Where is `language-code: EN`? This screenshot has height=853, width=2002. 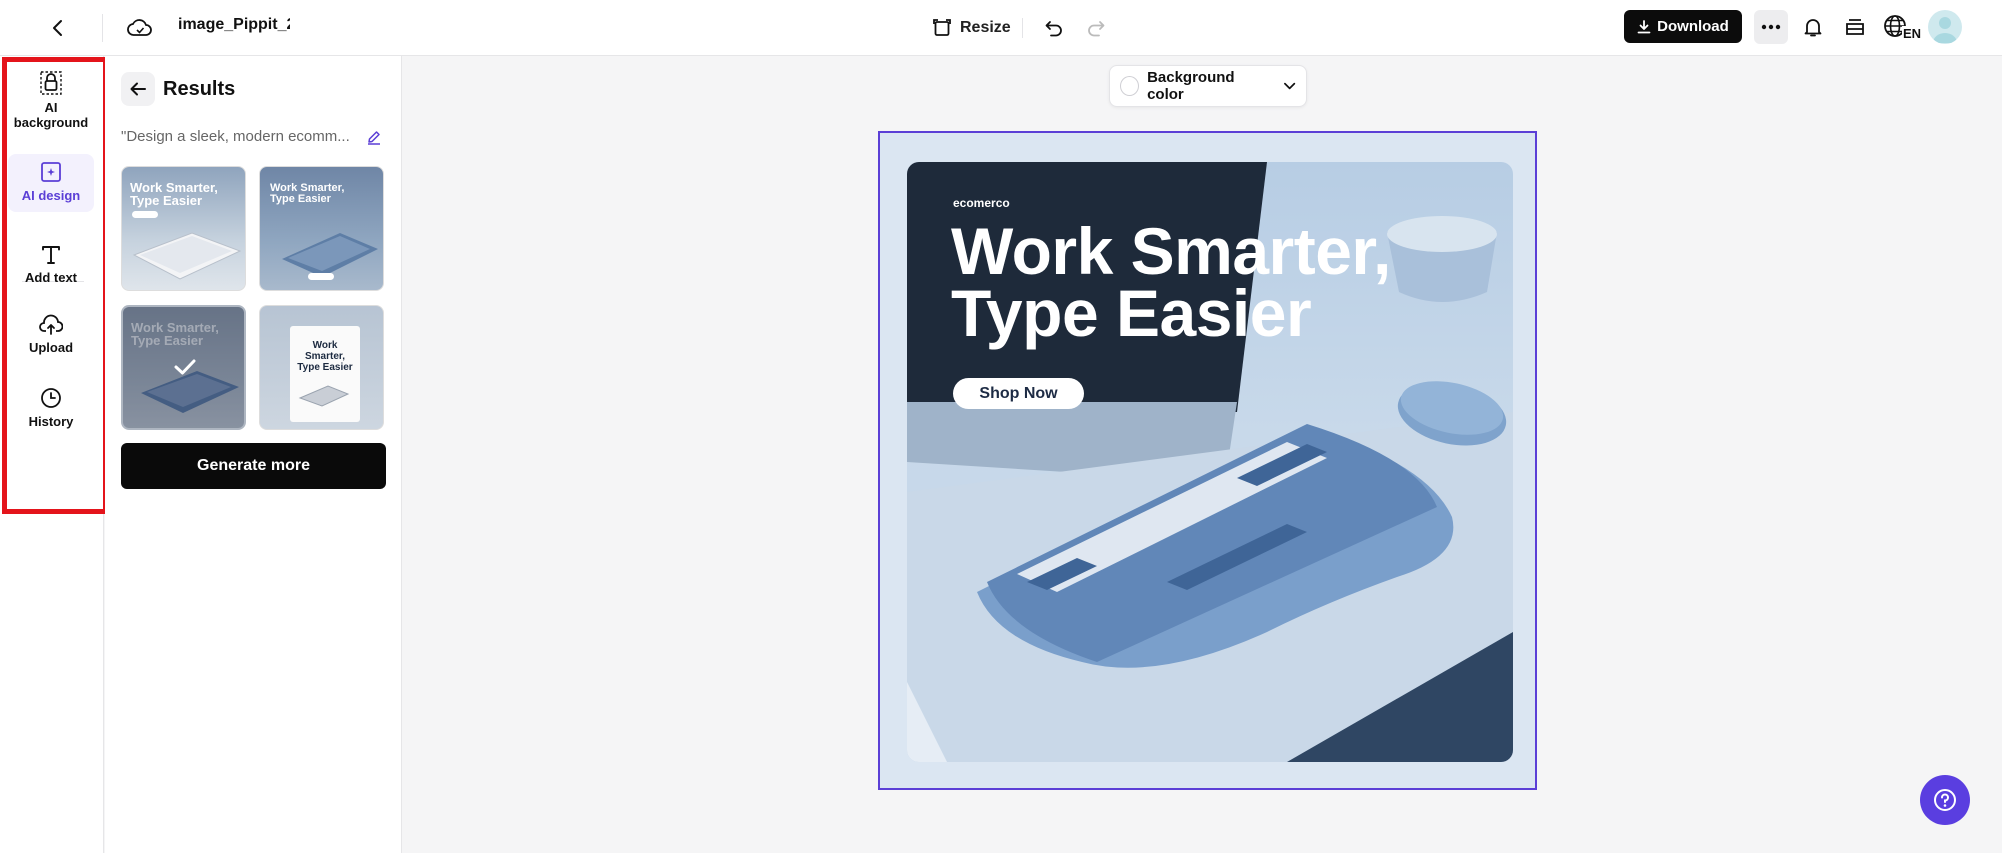 language-code: EN is located at coordinates (1912, 33).